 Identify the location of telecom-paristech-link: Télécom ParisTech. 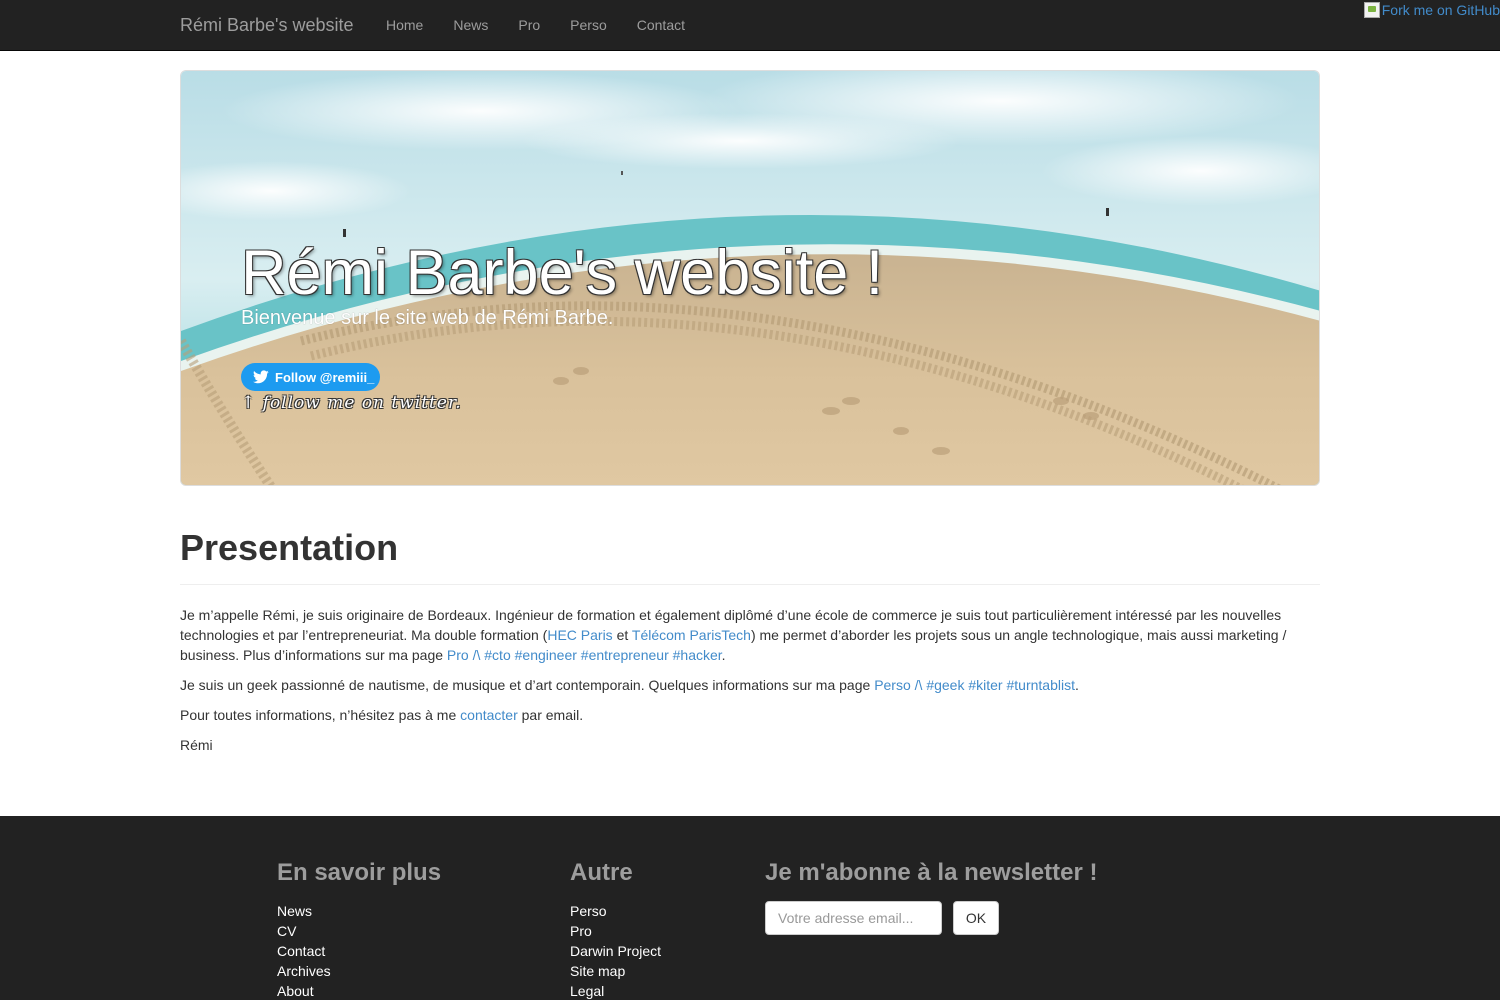
(691, 635).